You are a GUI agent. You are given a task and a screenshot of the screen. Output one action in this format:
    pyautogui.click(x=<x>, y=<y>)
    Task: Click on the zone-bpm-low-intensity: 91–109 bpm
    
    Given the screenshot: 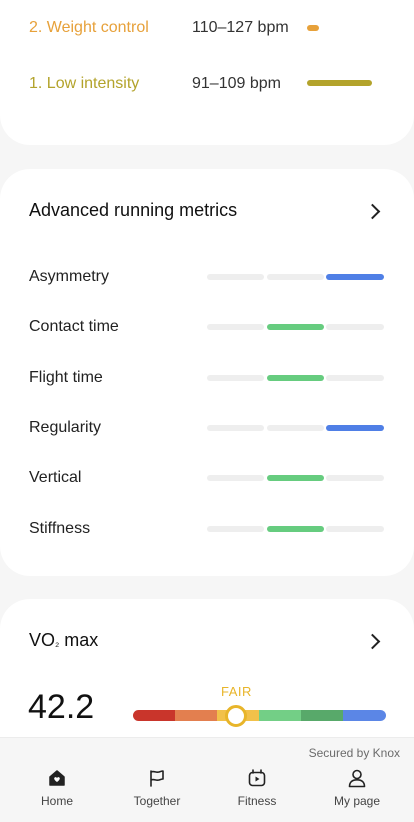 What is the action you would take?
    pyautogui.click(x=236, y=83)
    